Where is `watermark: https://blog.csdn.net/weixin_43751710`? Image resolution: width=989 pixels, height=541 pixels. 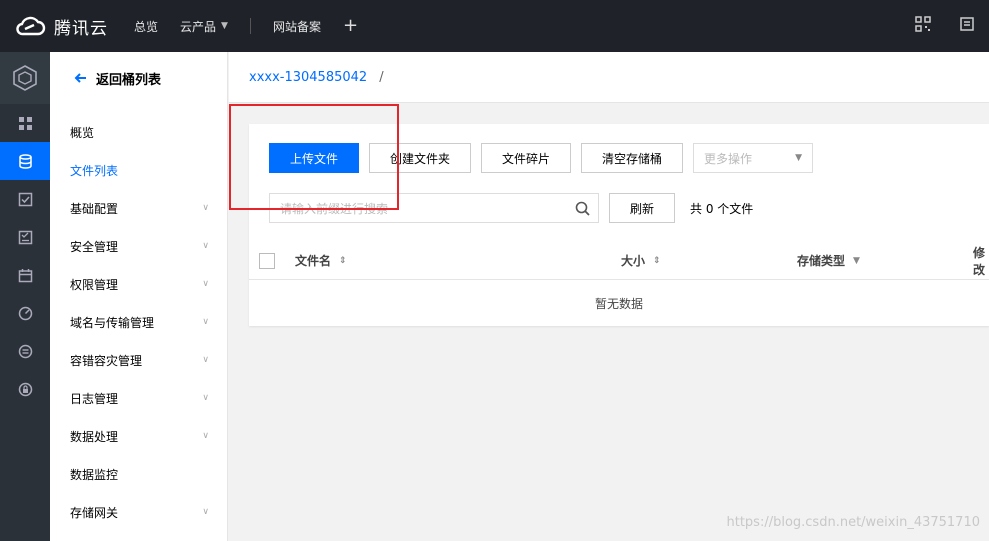
watermark: https://blog.csdn.net/weixin_43751710 is located at coordinates (853, 522).